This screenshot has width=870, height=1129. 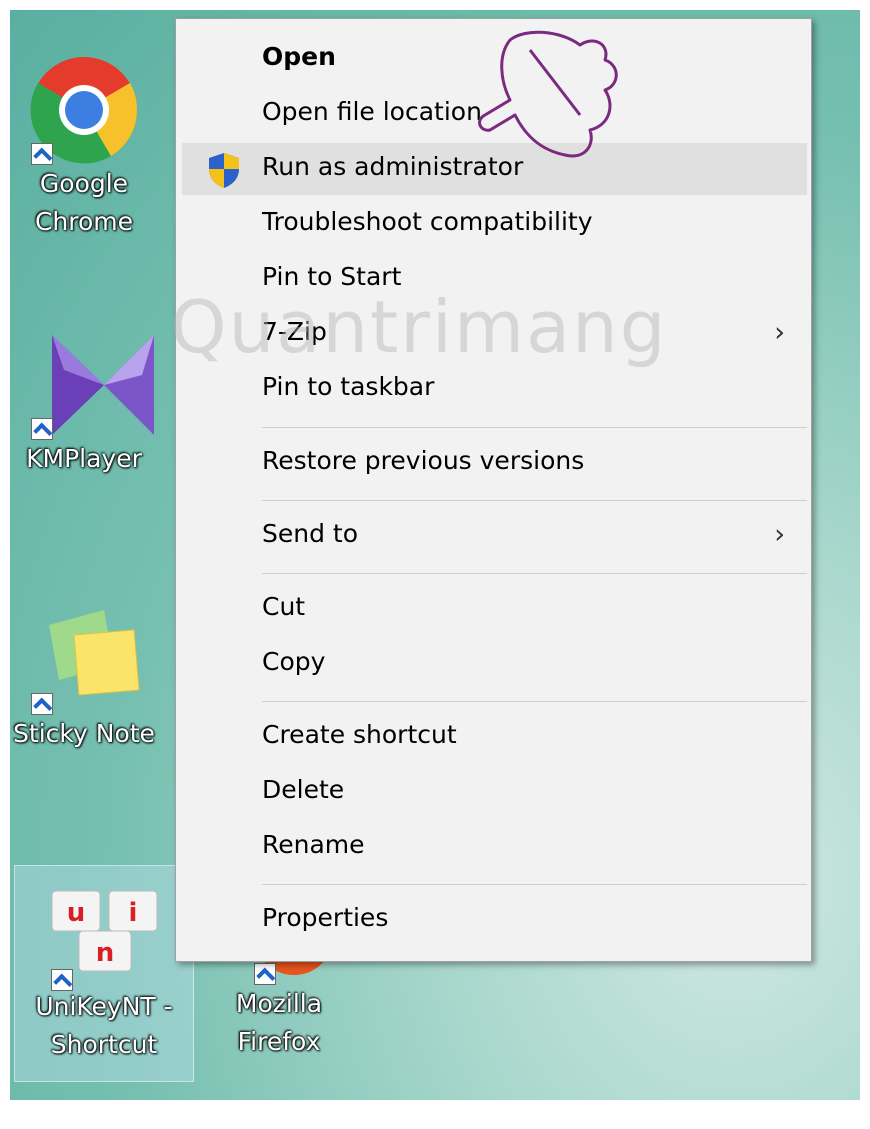 What do you see at coordinates (494, 664) in the screenshot?
I see `menu-item-copy: Copy` at bounding box center [494, 664].